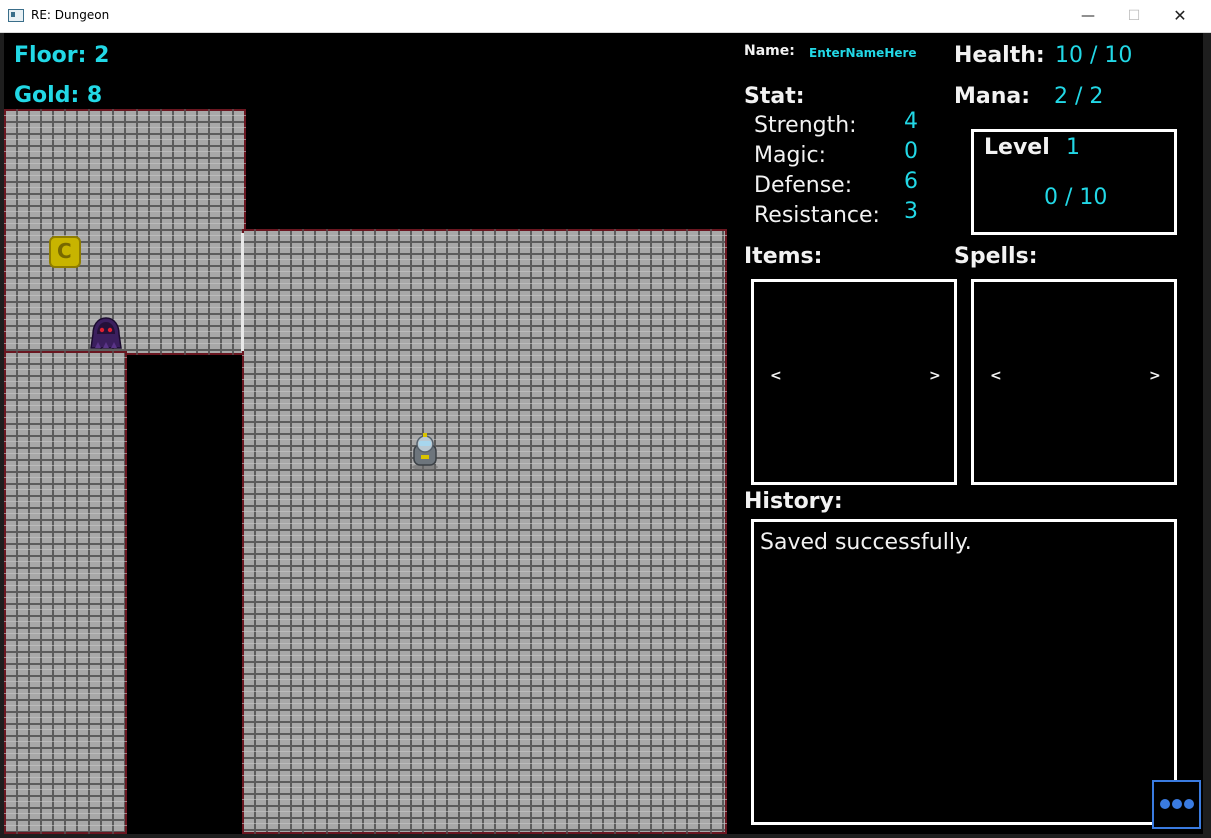 This screenshot has width=1211, height=838. What do you see at coordinates (817, 215) in the screenshot?
I see `stat-resistance-label: Resistance:` at bounding box center [817, 215].